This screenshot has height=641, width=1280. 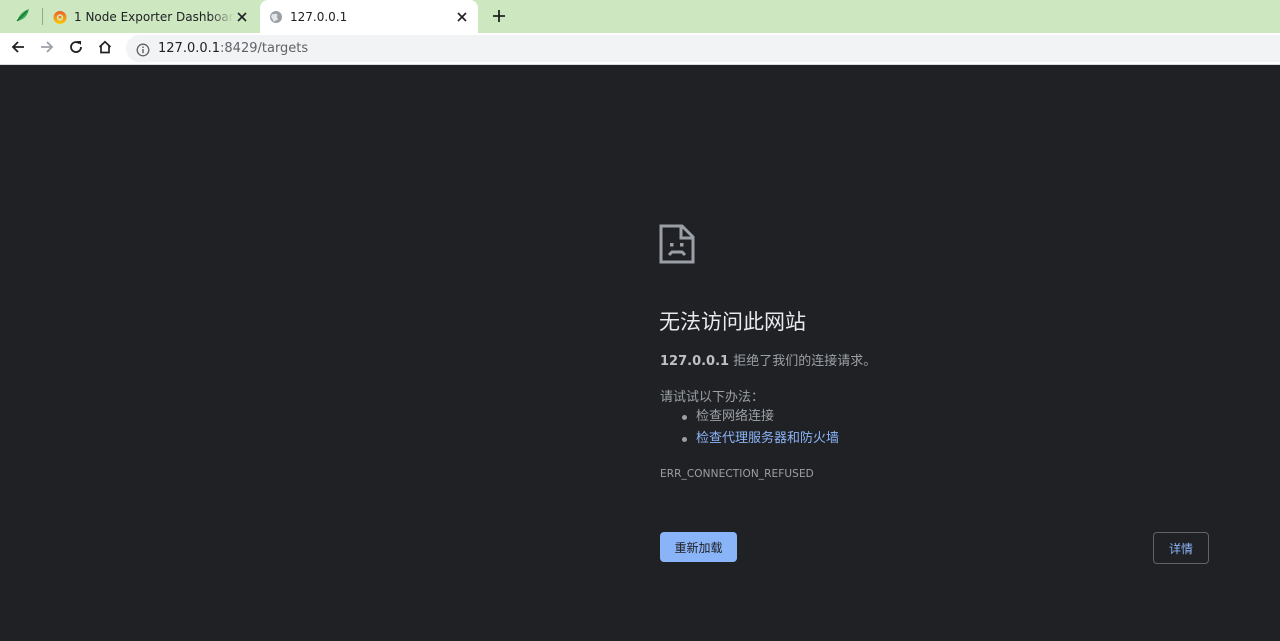 I want to click on plus-icon, so click(x=499, y=17).